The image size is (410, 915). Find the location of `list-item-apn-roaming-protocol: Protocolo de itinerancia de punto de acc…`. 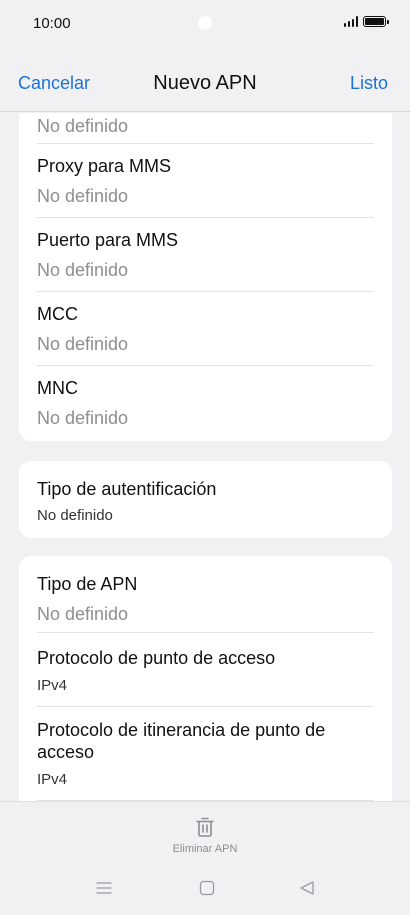

list-item-apn-roaming-protocol: Protocolo de itinerancia de punto de acc… is located at coordinates (205, 754).